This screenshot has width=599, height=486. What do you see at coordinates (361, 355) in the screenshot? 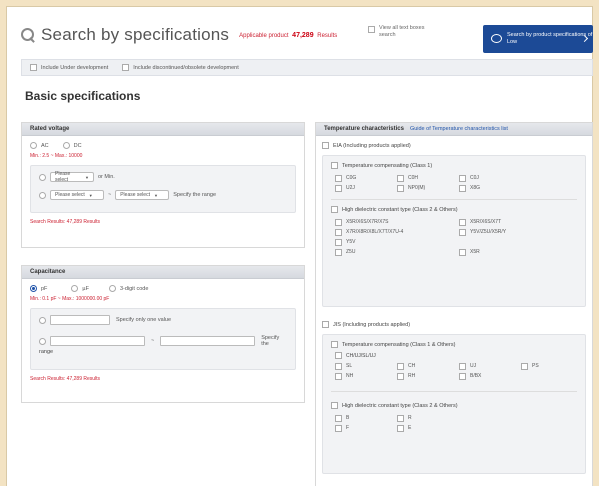
I see `jis-comp-sub-label: CH/UJ/SL/UJ` at bounding box center [361, 355].